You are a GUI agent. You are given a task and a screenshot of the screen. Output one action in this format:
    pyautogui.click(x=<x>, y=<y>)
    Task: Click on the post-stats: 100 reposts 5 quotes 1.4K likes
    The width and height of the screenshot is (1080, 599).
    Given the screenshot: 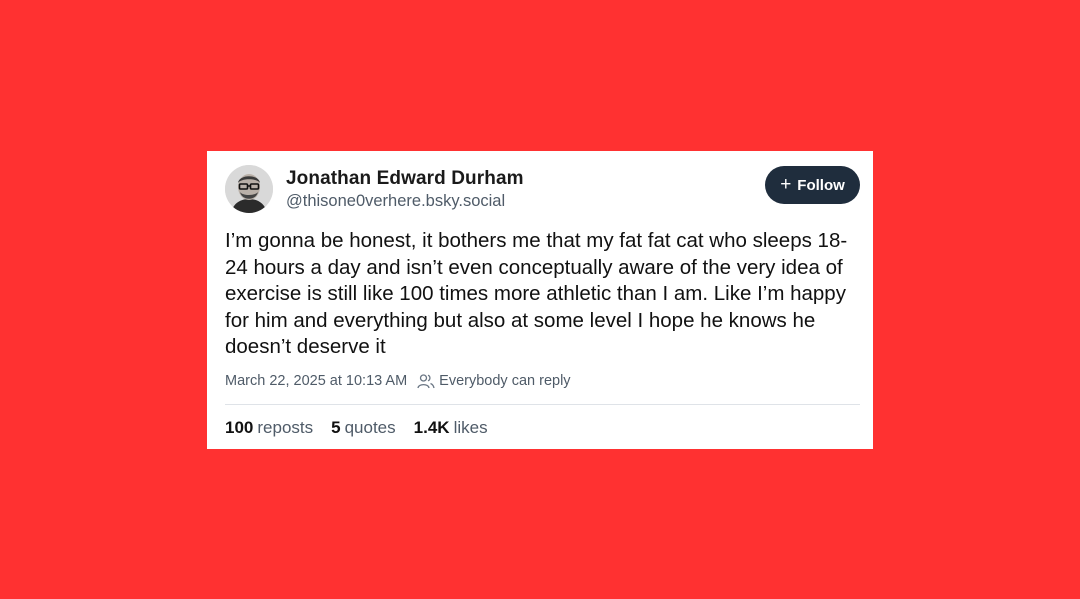 What is the action you would take?
    pyautogui.click(x=356, y=428)
    